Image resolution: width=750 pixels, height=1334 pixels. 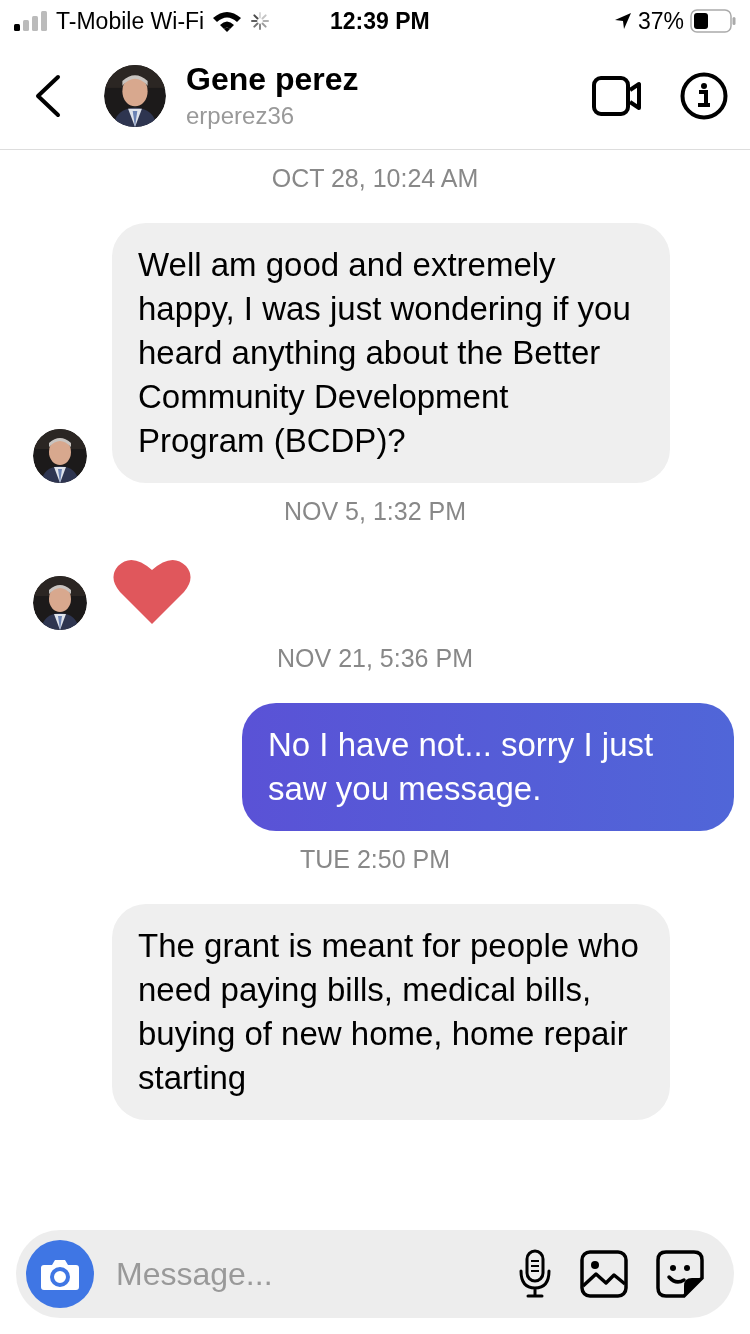 I want to click on back-button, so click(x=48, y=95).